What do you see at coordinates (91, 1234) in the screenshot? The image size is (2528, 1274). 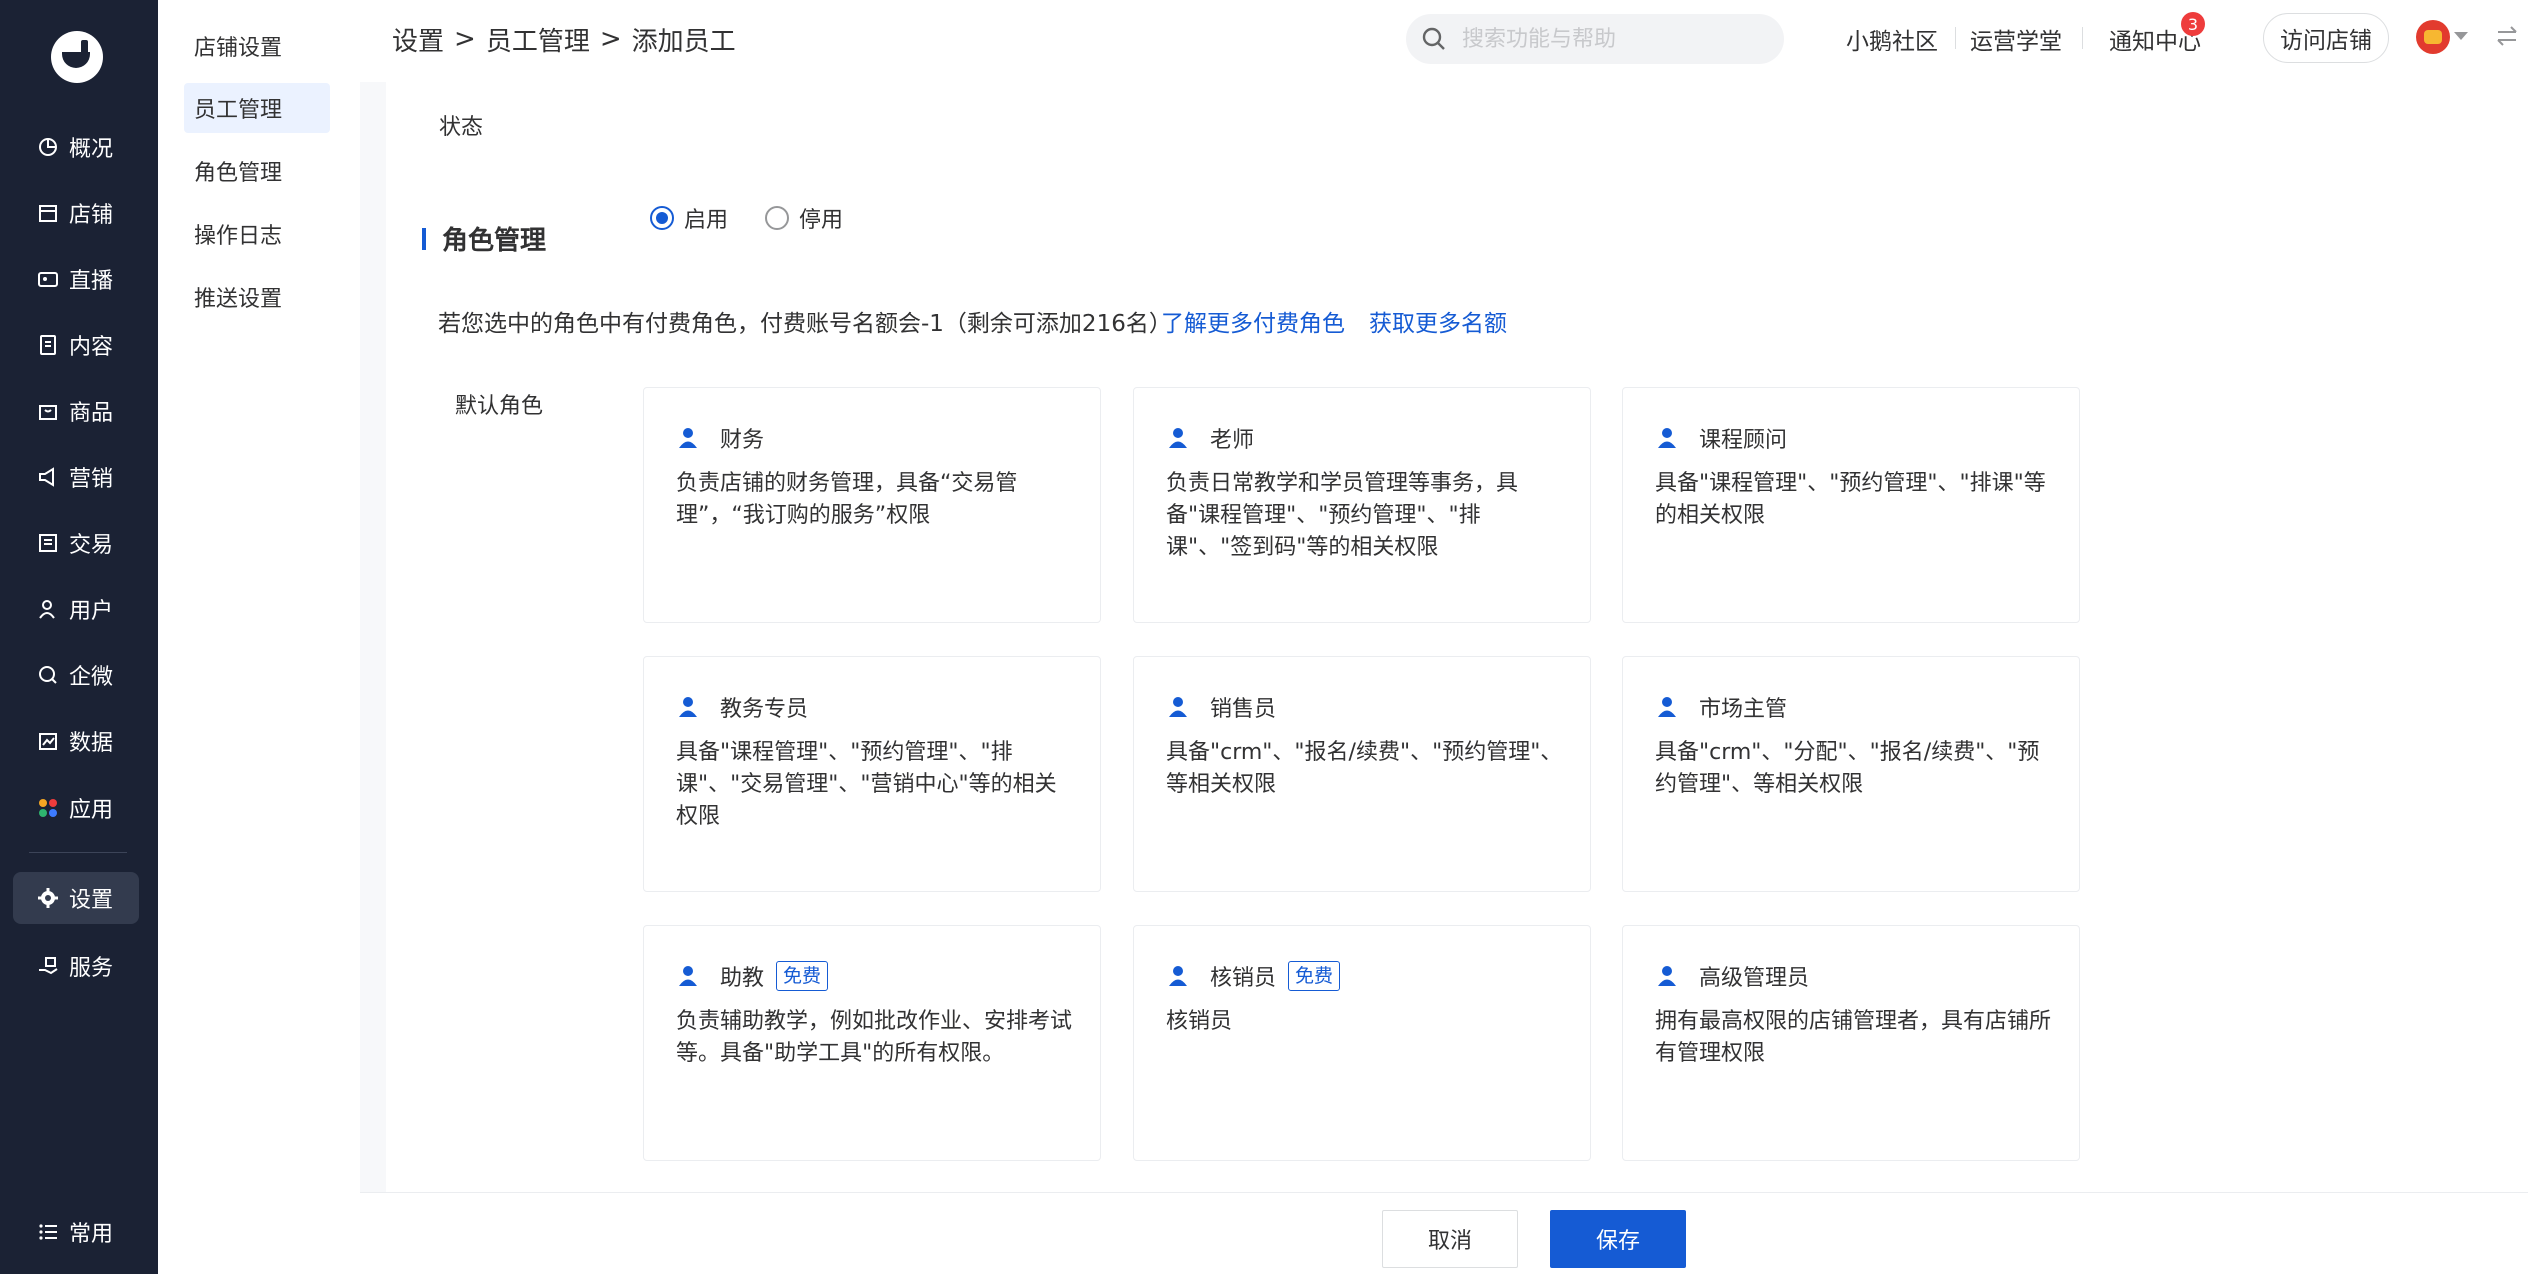 I see `nav-item-label: 常用` at bounding box center [91, 1234].